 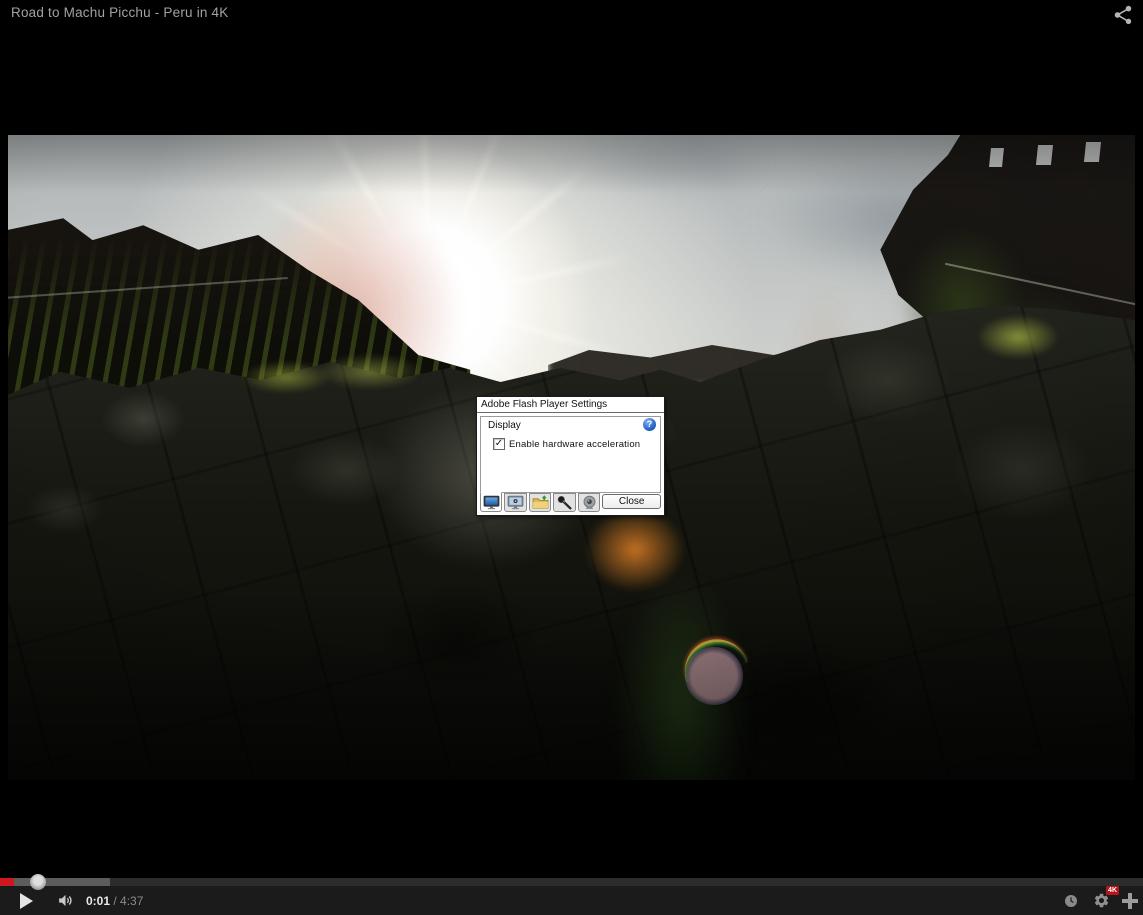 I want to click on privacy-monitor-icon, so click(x=515, y=502).